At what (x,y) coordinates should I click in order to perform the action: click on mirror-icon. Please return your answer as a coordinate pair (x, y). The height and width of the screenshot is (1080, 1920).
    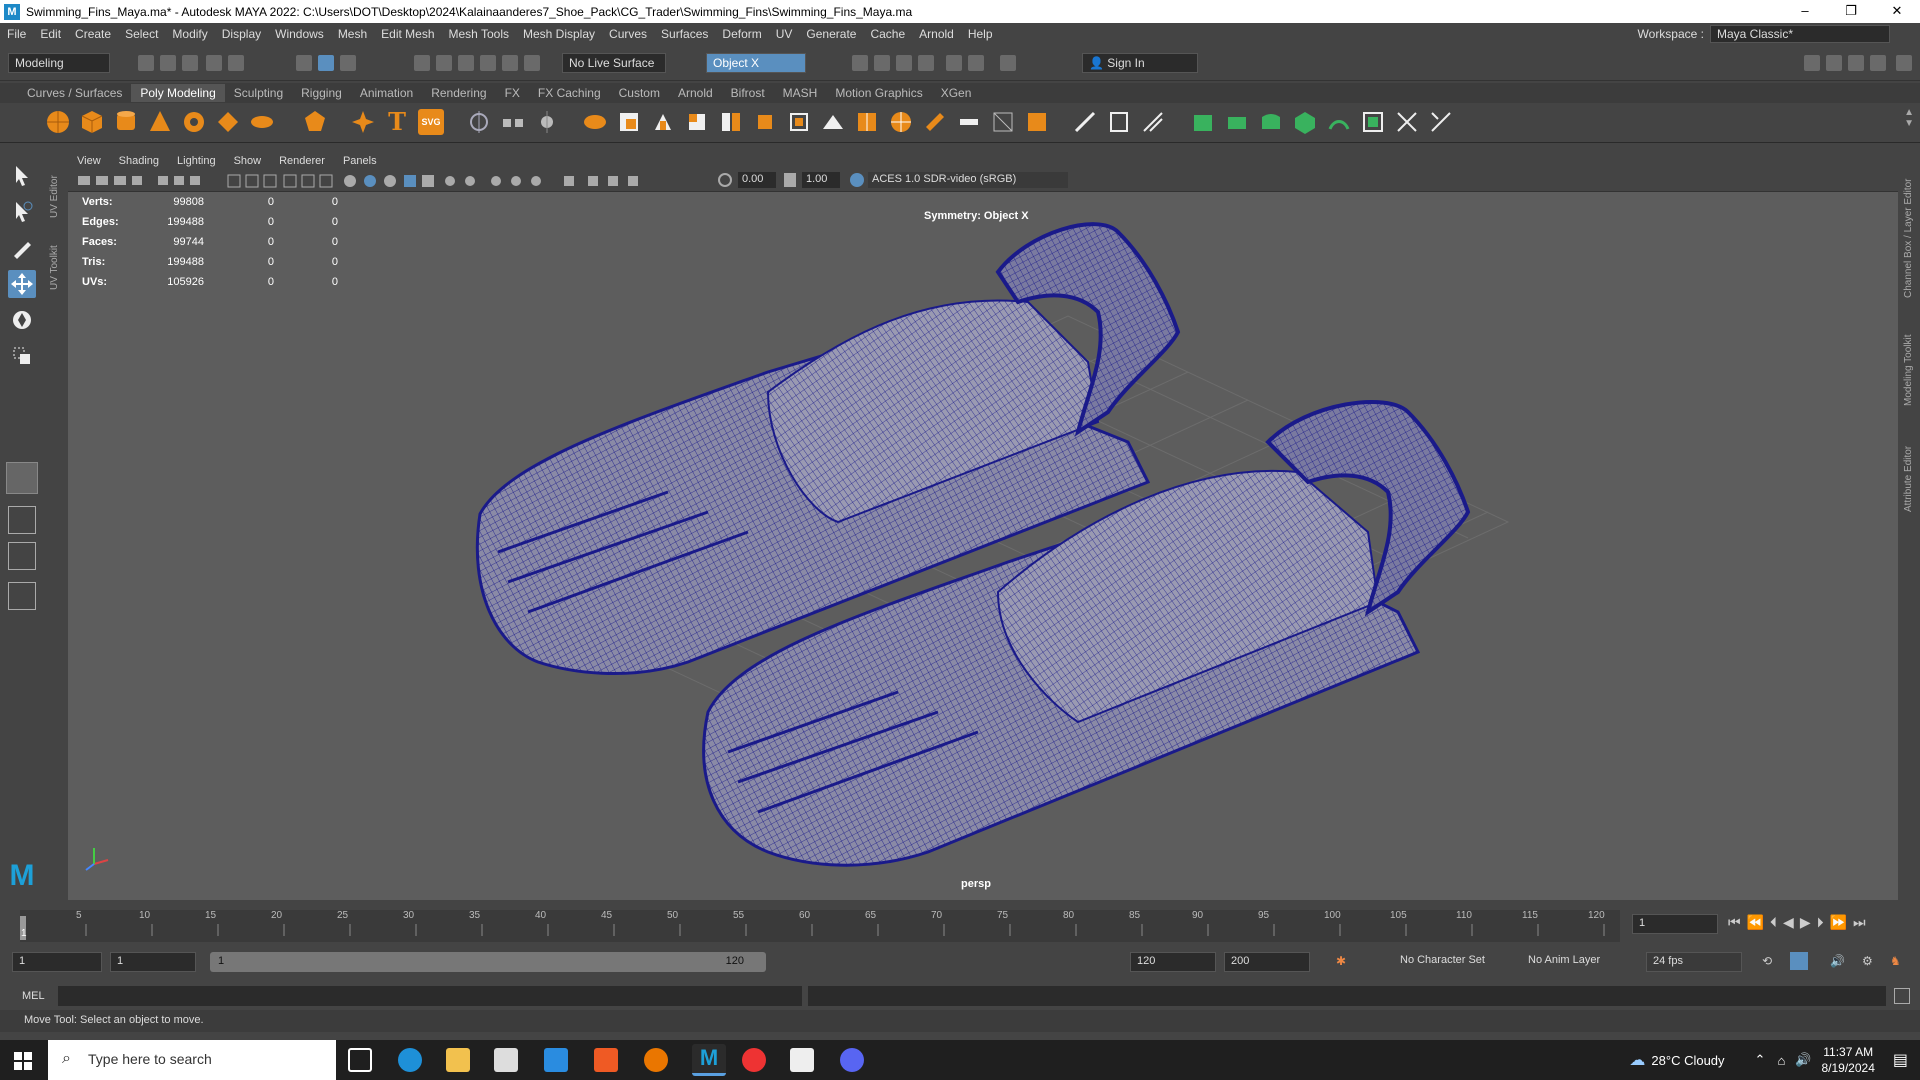
    Looking at the image, I should click on (547, 122).